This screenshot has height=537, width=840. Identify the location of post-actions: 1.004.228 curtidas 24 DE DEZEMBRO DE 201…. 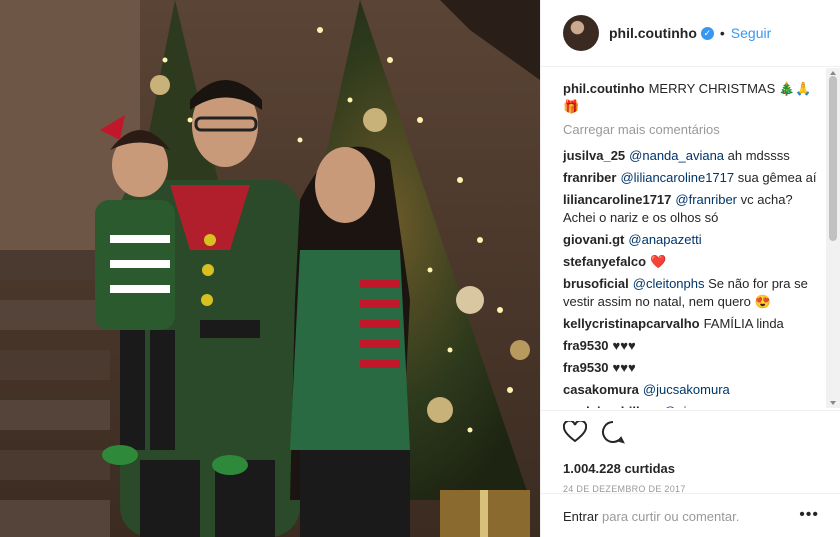
(690, 452).